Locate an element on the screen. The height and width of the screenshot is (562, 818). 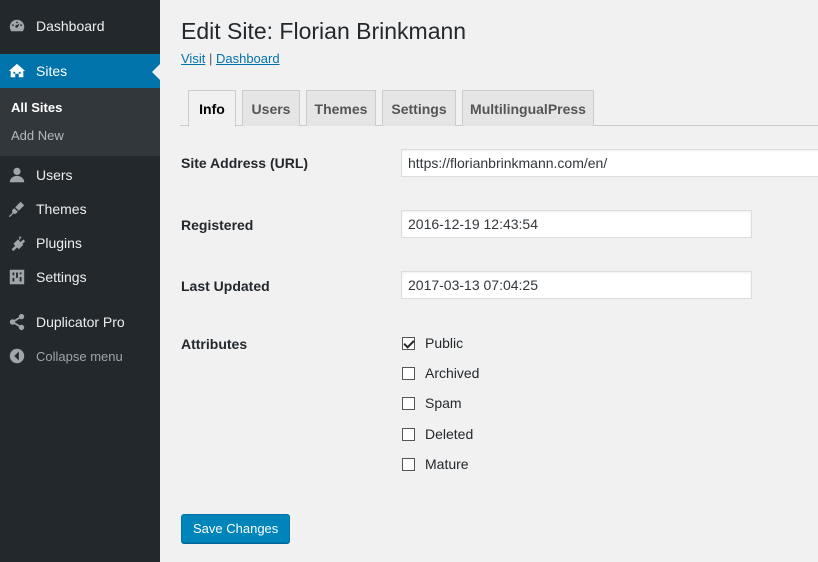
last-updated-field is located at coordinates (576, 285).